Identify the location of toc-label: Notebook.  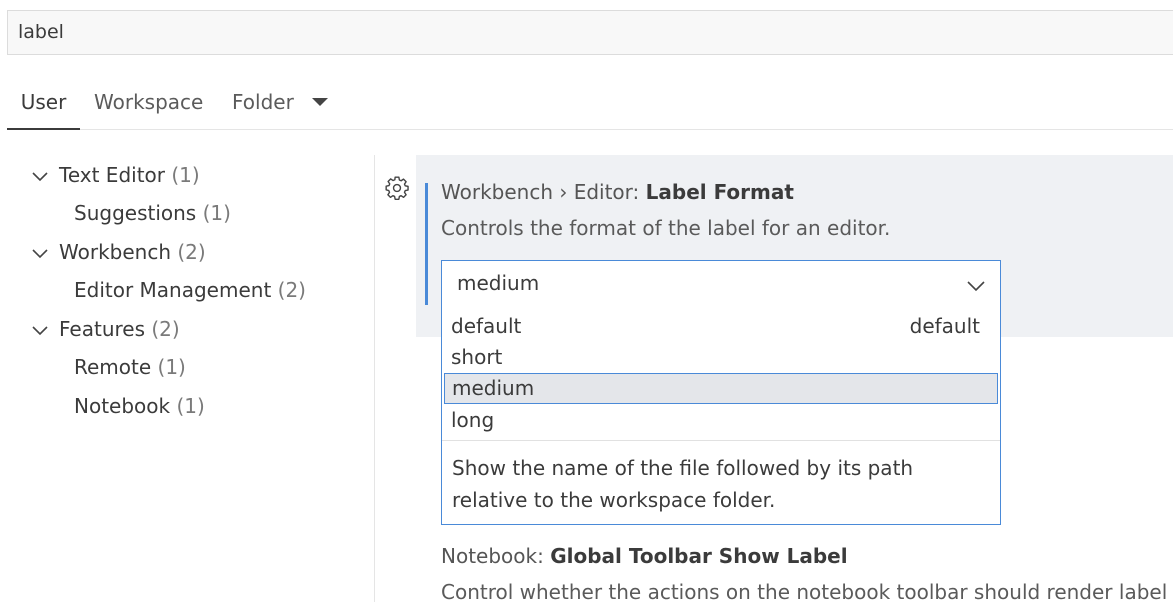
(122, 406).